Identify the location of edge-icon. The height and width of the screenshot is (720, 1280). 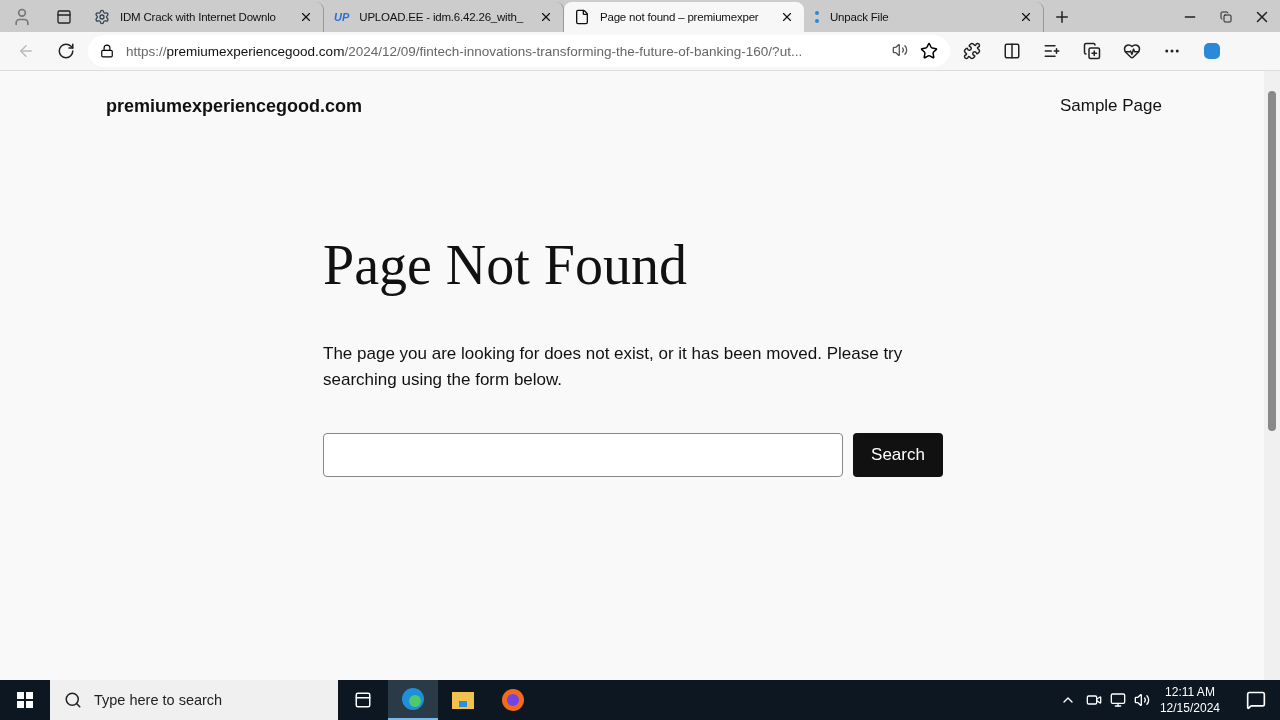
(413, 700).